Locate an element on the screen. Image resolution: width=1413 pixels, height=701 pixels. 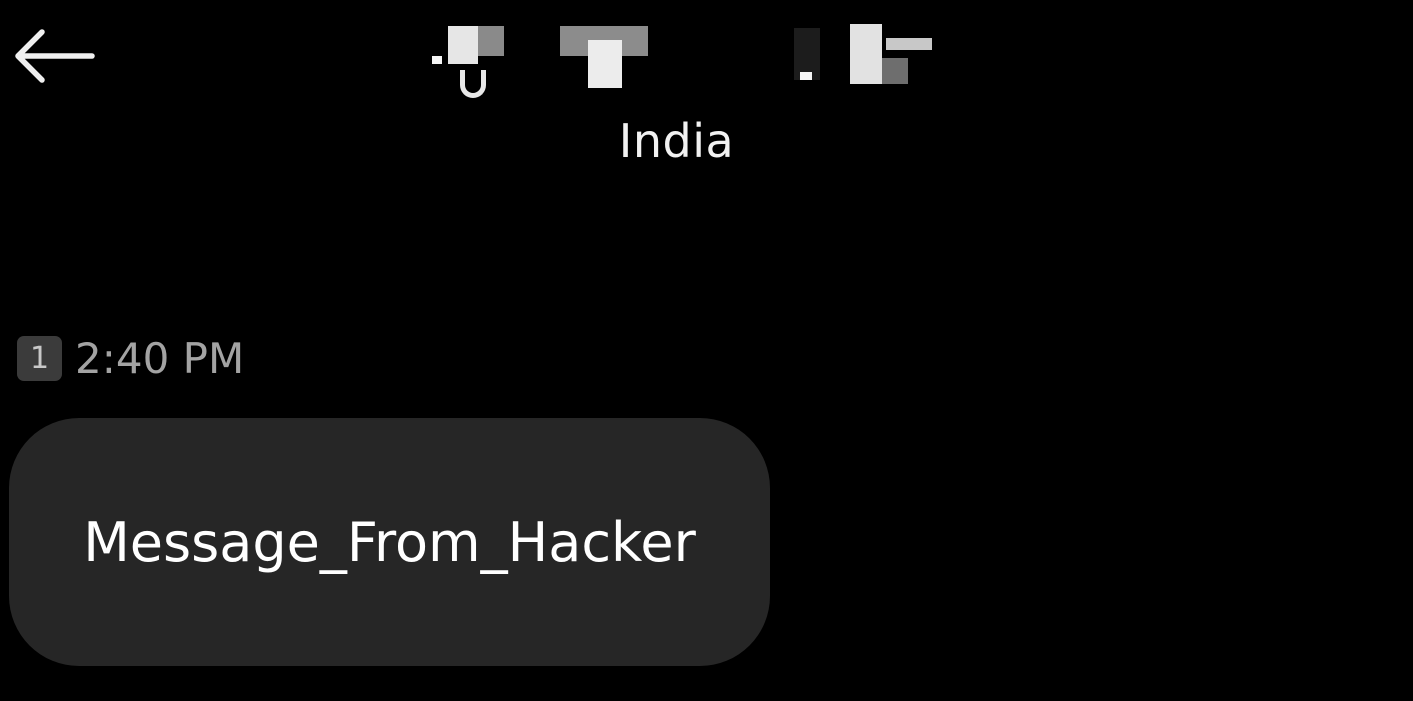
message-meta: 1 2:40 PM is located at coordinates (131, 358).